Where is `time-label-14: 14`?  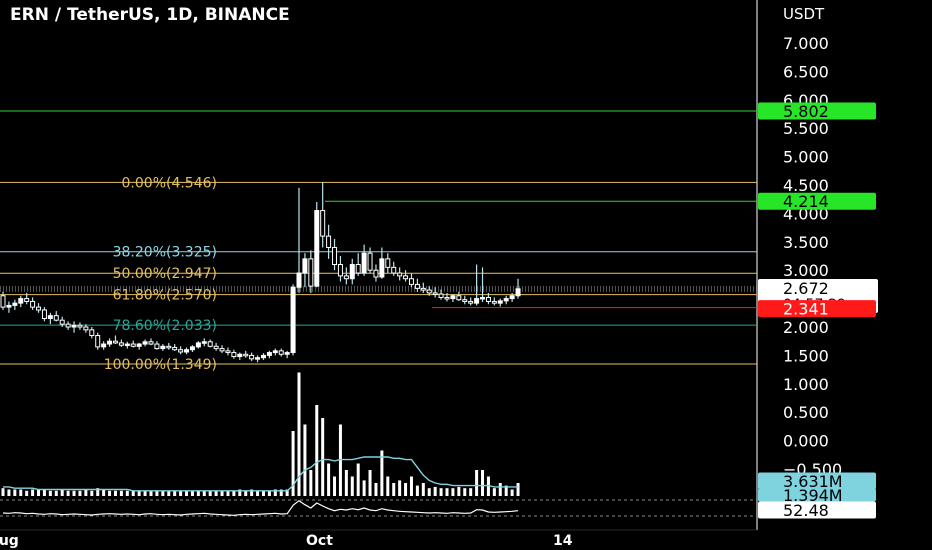
time-label-14: 14 is located at coordinates (563, 541).